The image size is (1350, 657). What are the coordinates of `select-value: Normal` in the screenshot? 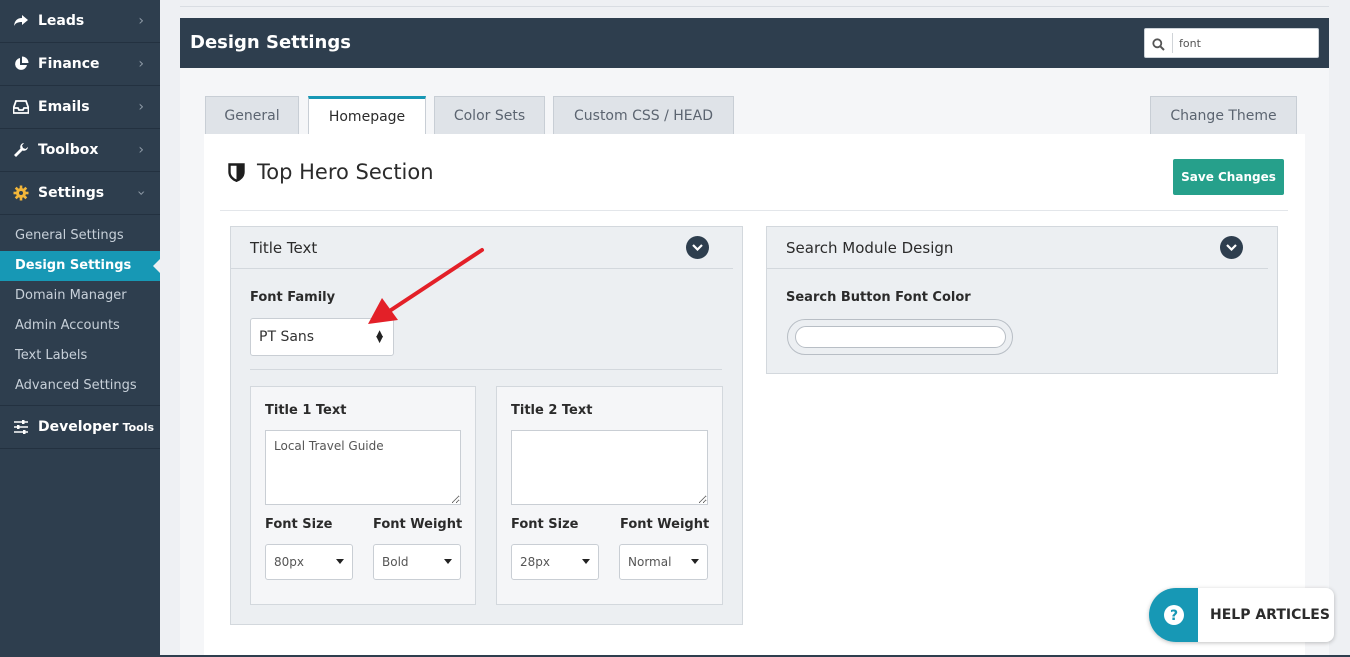 It's located at (650, 562).